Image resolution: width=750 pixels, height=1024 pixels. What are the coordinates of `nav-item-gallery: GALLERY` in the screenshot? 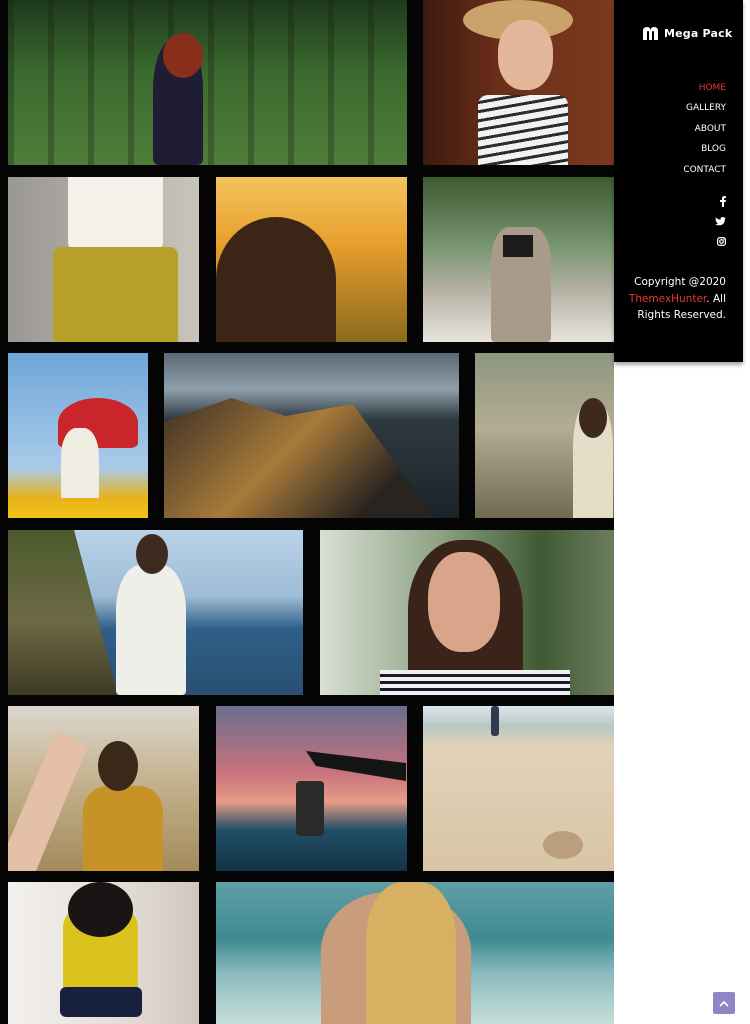 It's located at (704, 108).